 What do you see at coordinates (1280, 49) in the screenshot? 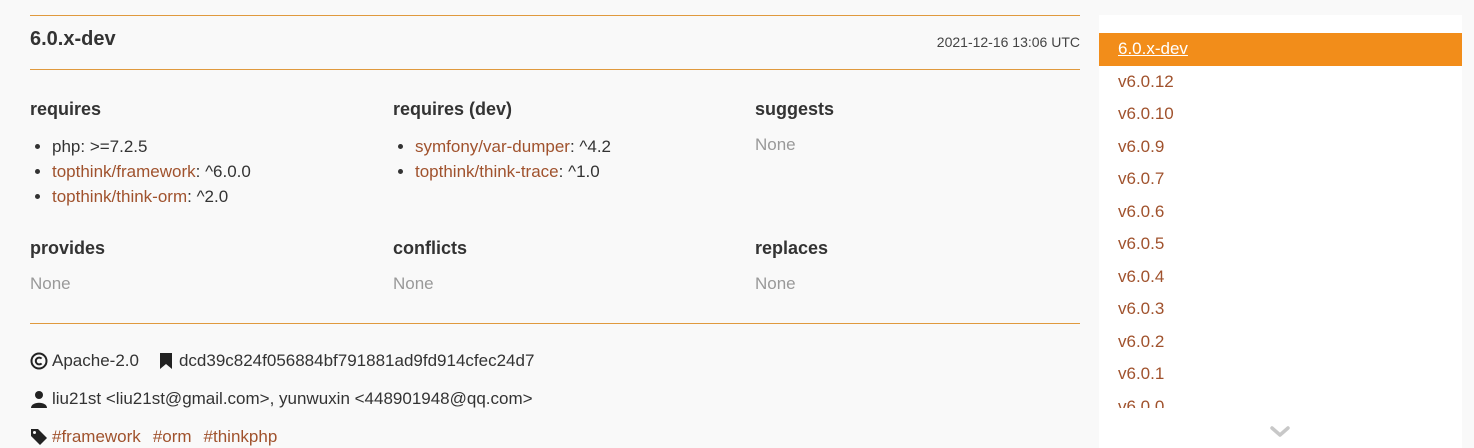
I see `version-item-active: 6.0.x-dev` at bounding box center [1280, 49].